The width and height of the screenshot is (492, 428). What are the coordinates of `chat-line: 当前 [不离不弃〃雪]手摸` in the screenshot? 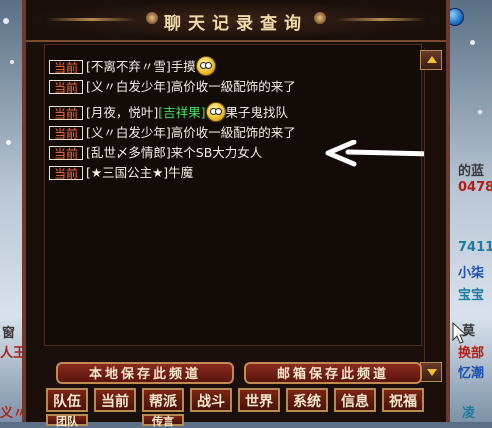 It's located at (132, 66).